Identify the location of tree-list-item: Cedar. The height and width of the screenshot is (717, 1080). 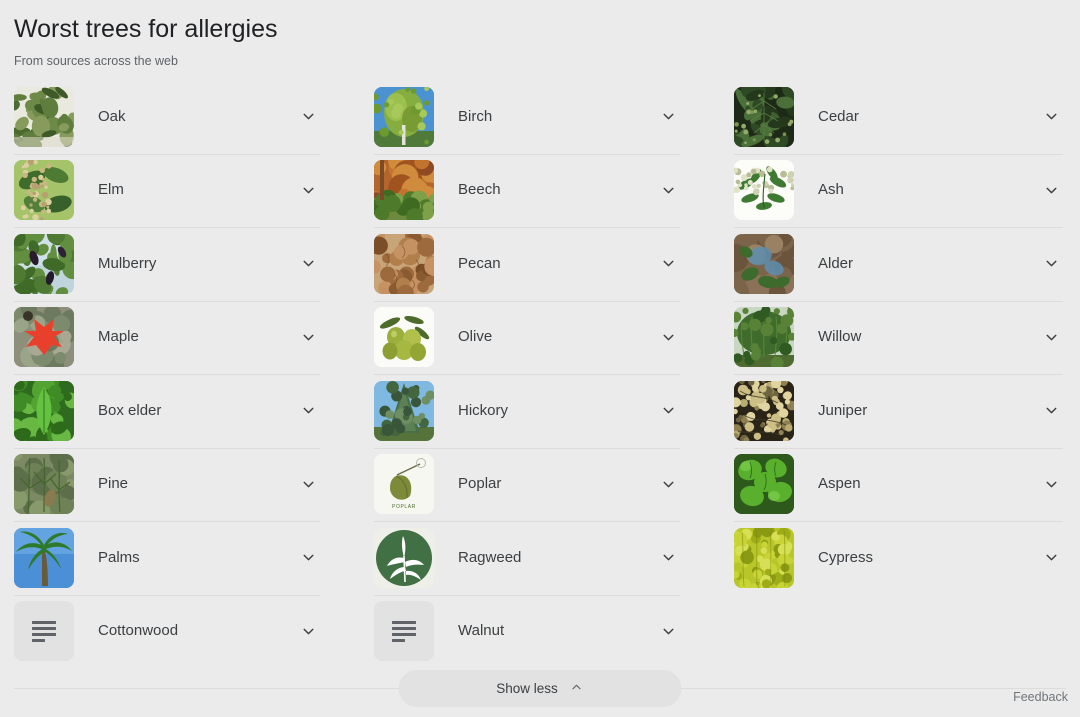
(898, 117).